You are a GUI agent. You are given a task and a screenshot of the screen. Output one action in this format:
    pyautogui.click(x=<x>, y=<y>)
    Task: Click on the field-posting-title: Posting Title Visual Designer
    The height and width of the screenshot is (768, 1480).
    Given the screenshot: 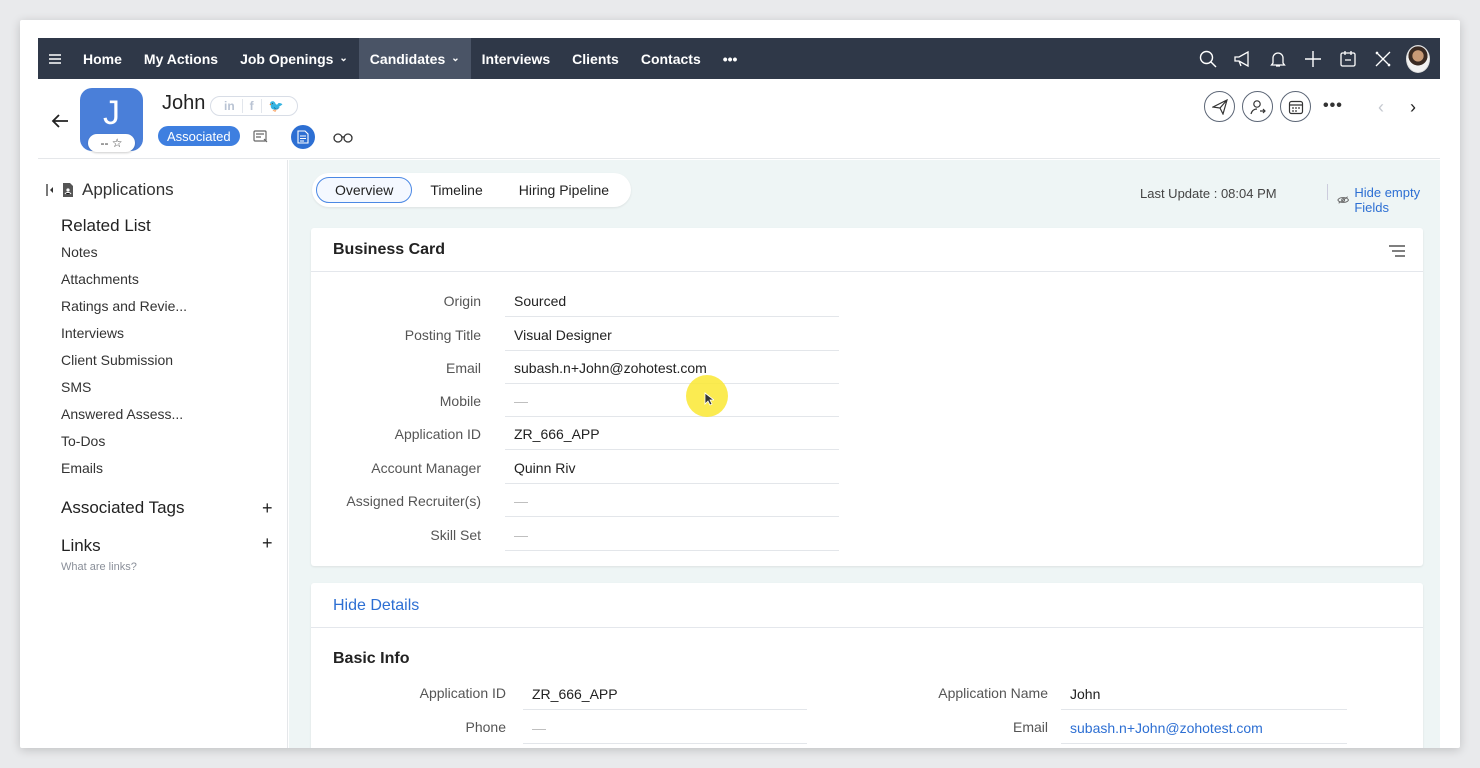 What is the action you would take?
    pyautogui.click(x=576, y=334)
    